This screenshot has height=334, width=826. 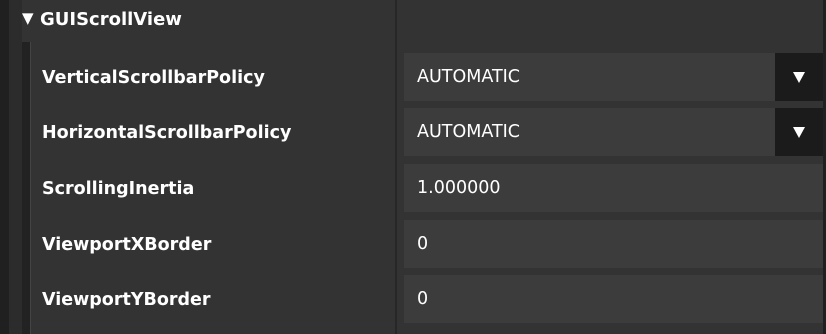 I want to click on property-label: ScrollingInertia, so click(x=118, y=189).